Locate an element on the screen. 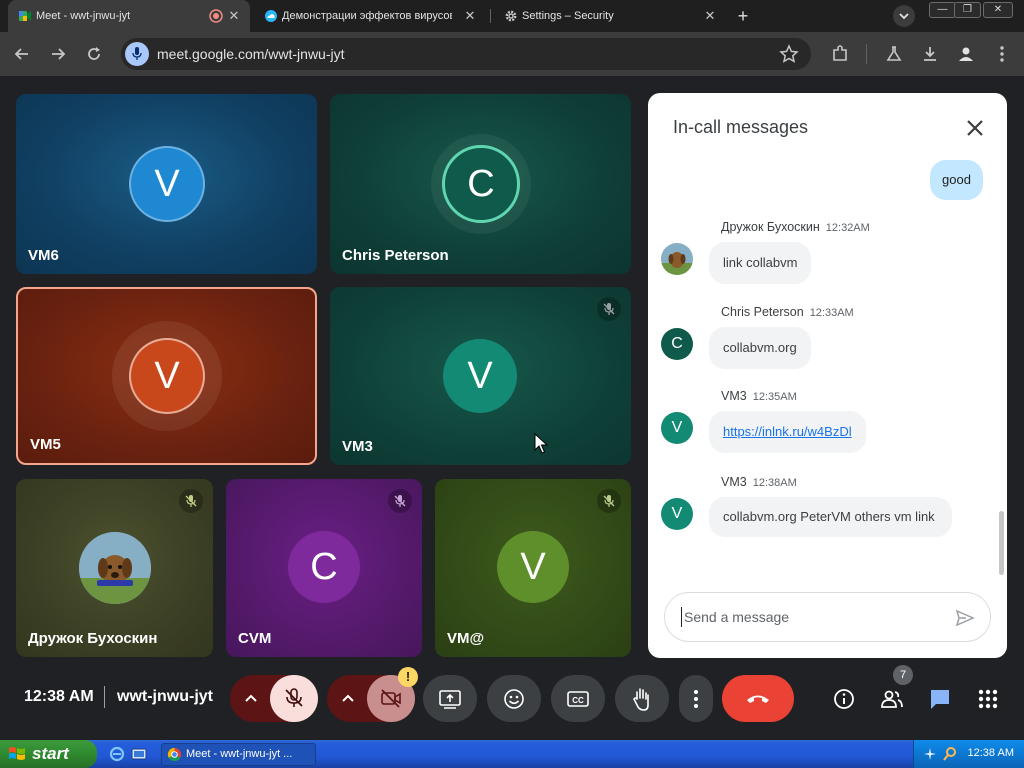 This screenshot has height=768, width=1024. chat-message: https://inlnk.ru/w4BzDl is located at coordinates (787, 432).